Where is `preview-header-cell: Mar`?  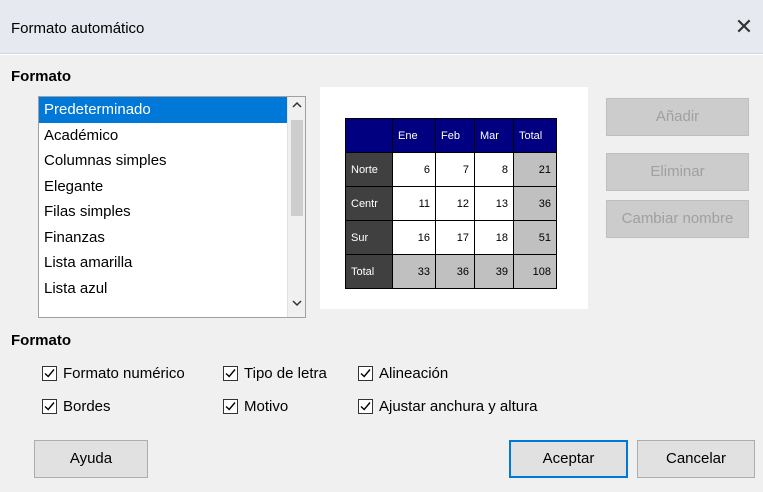 preview-header-cell: Mar is located at coordinates (494, 135).